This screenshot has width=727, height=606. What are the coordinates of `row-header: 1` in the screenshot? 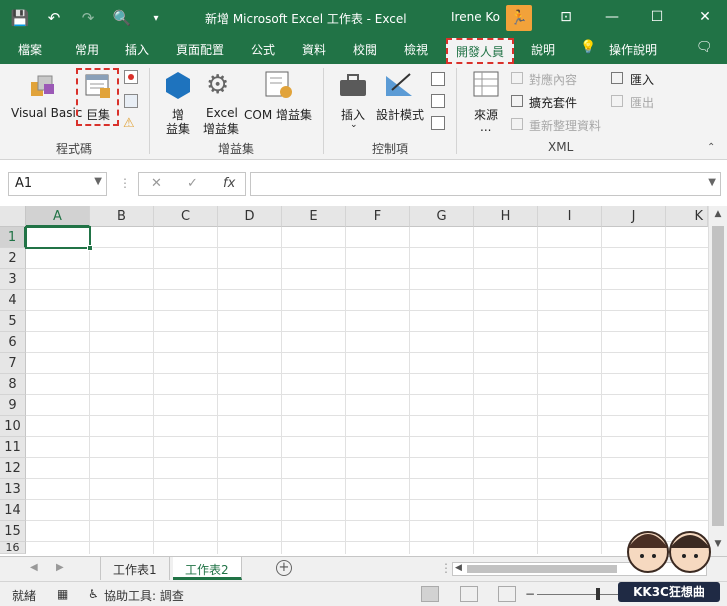 It's located at (13, 237).